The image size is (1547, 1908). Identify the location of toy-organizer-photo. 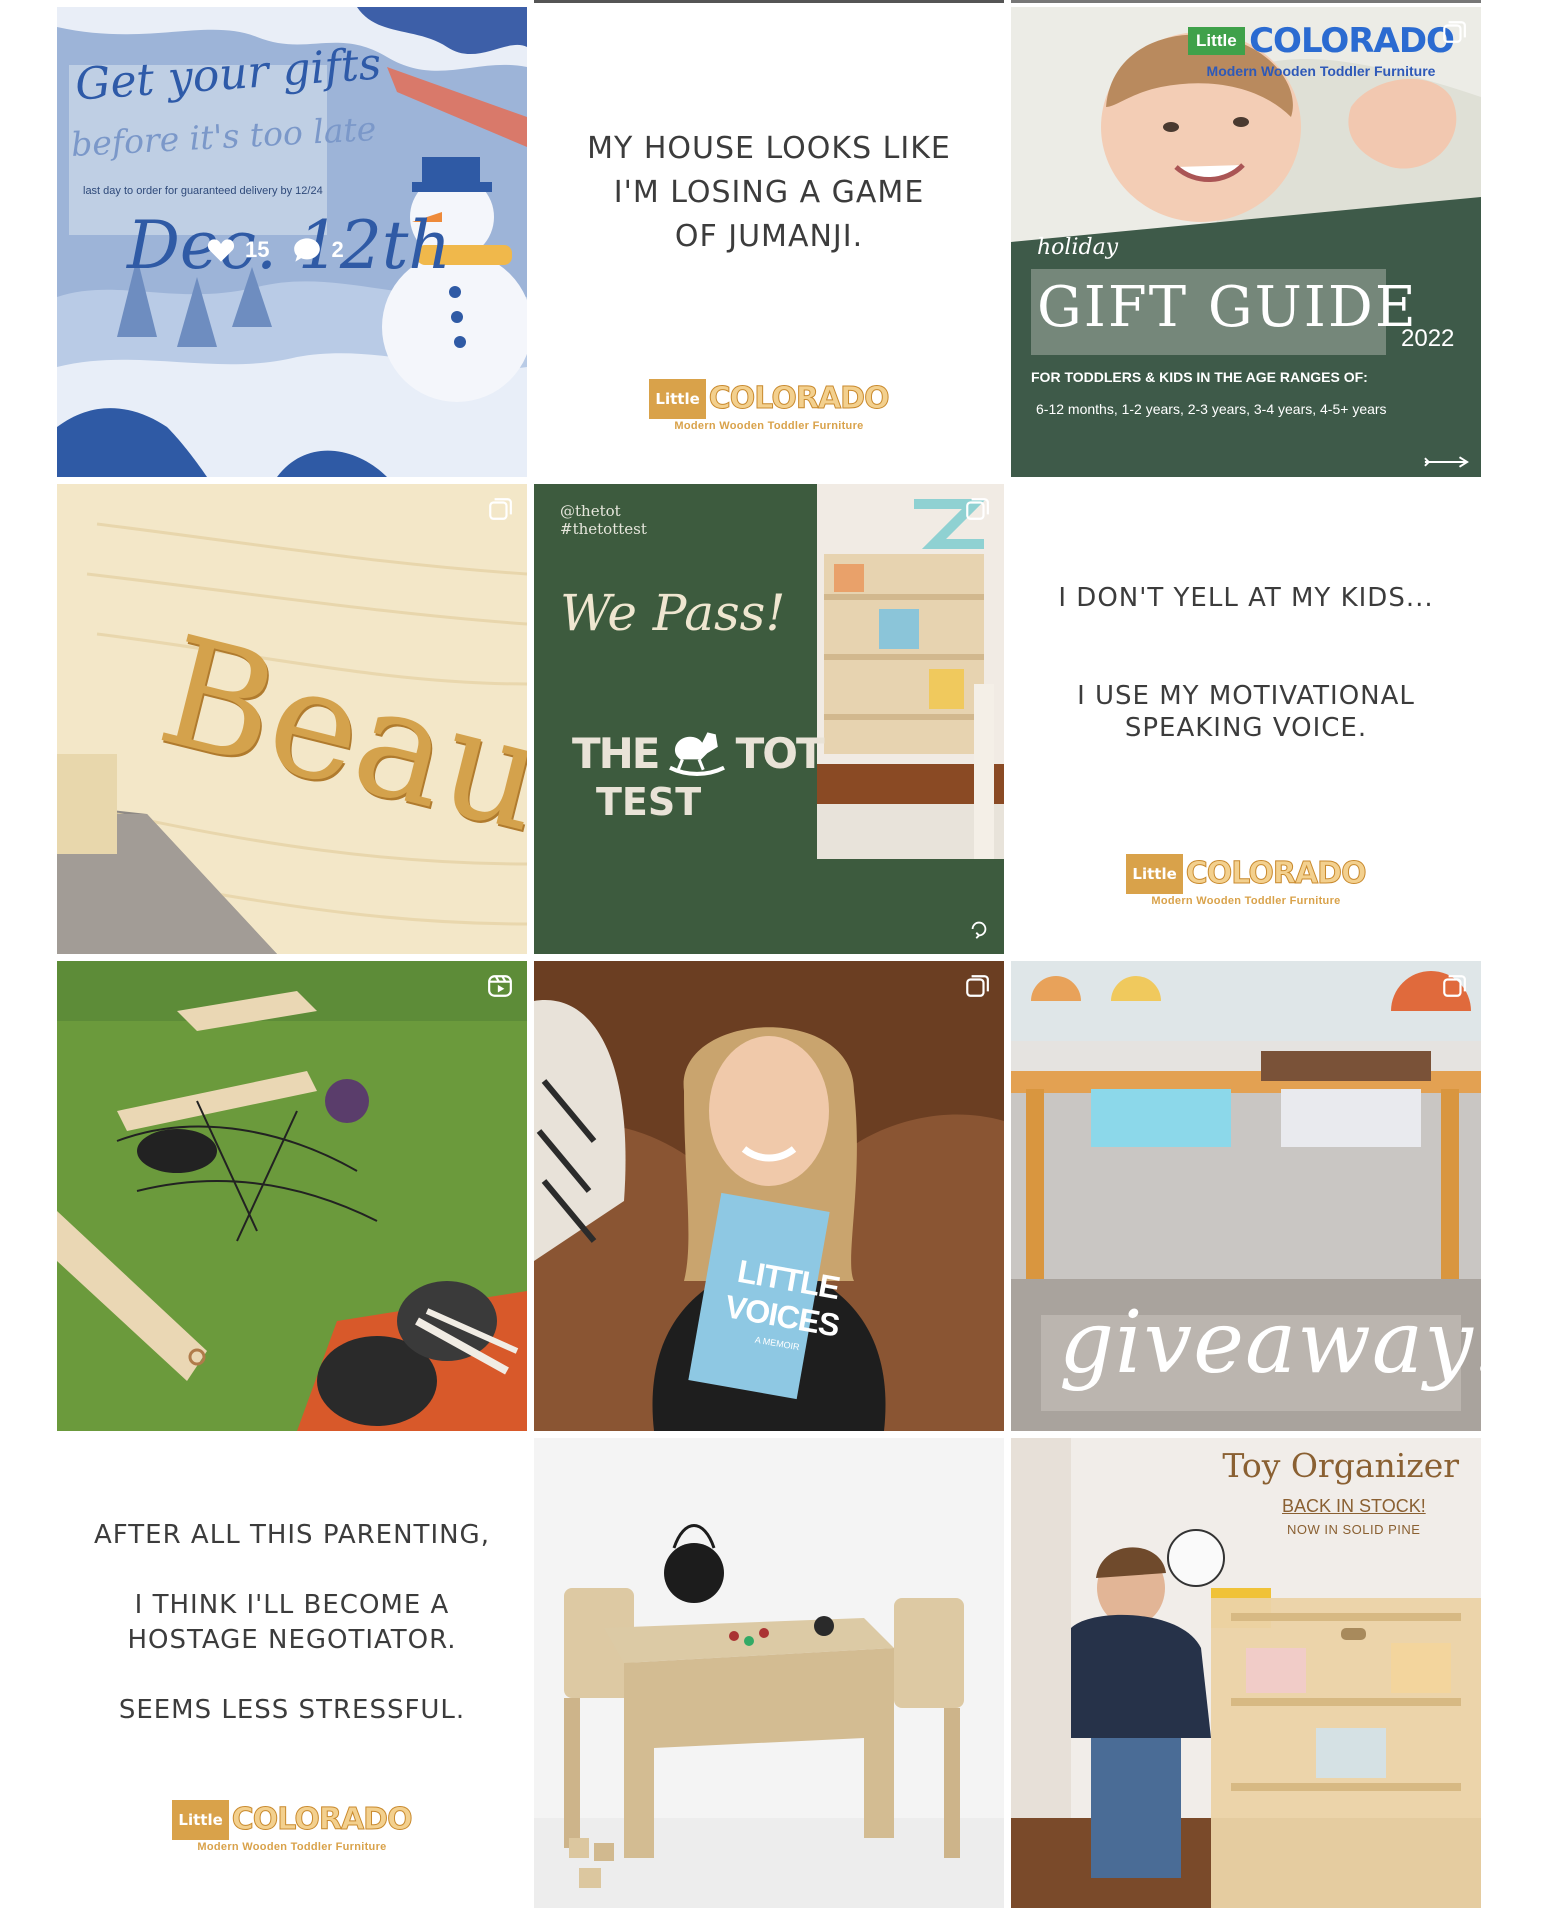
(1246, 1673).